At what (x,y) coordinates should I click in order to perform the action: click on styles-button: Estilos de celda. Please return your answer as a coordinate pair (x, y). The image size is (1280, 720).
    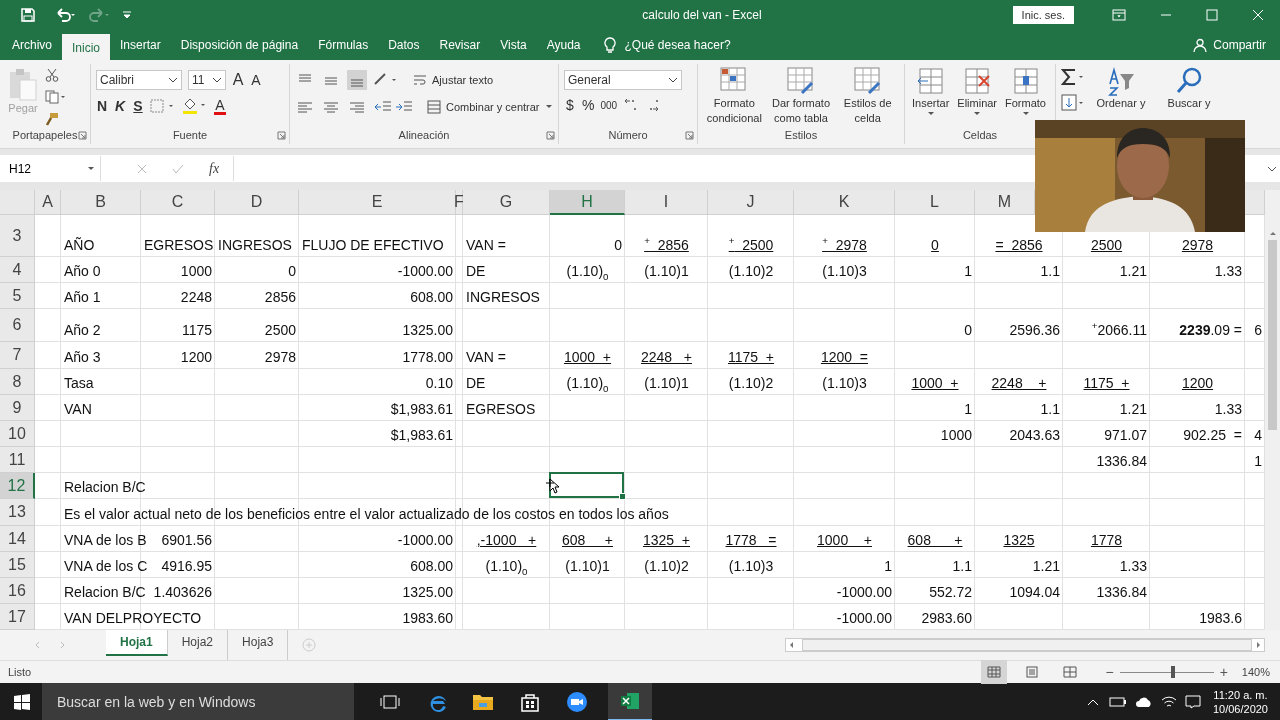
    Looking at the image, I should click on (867, 95).